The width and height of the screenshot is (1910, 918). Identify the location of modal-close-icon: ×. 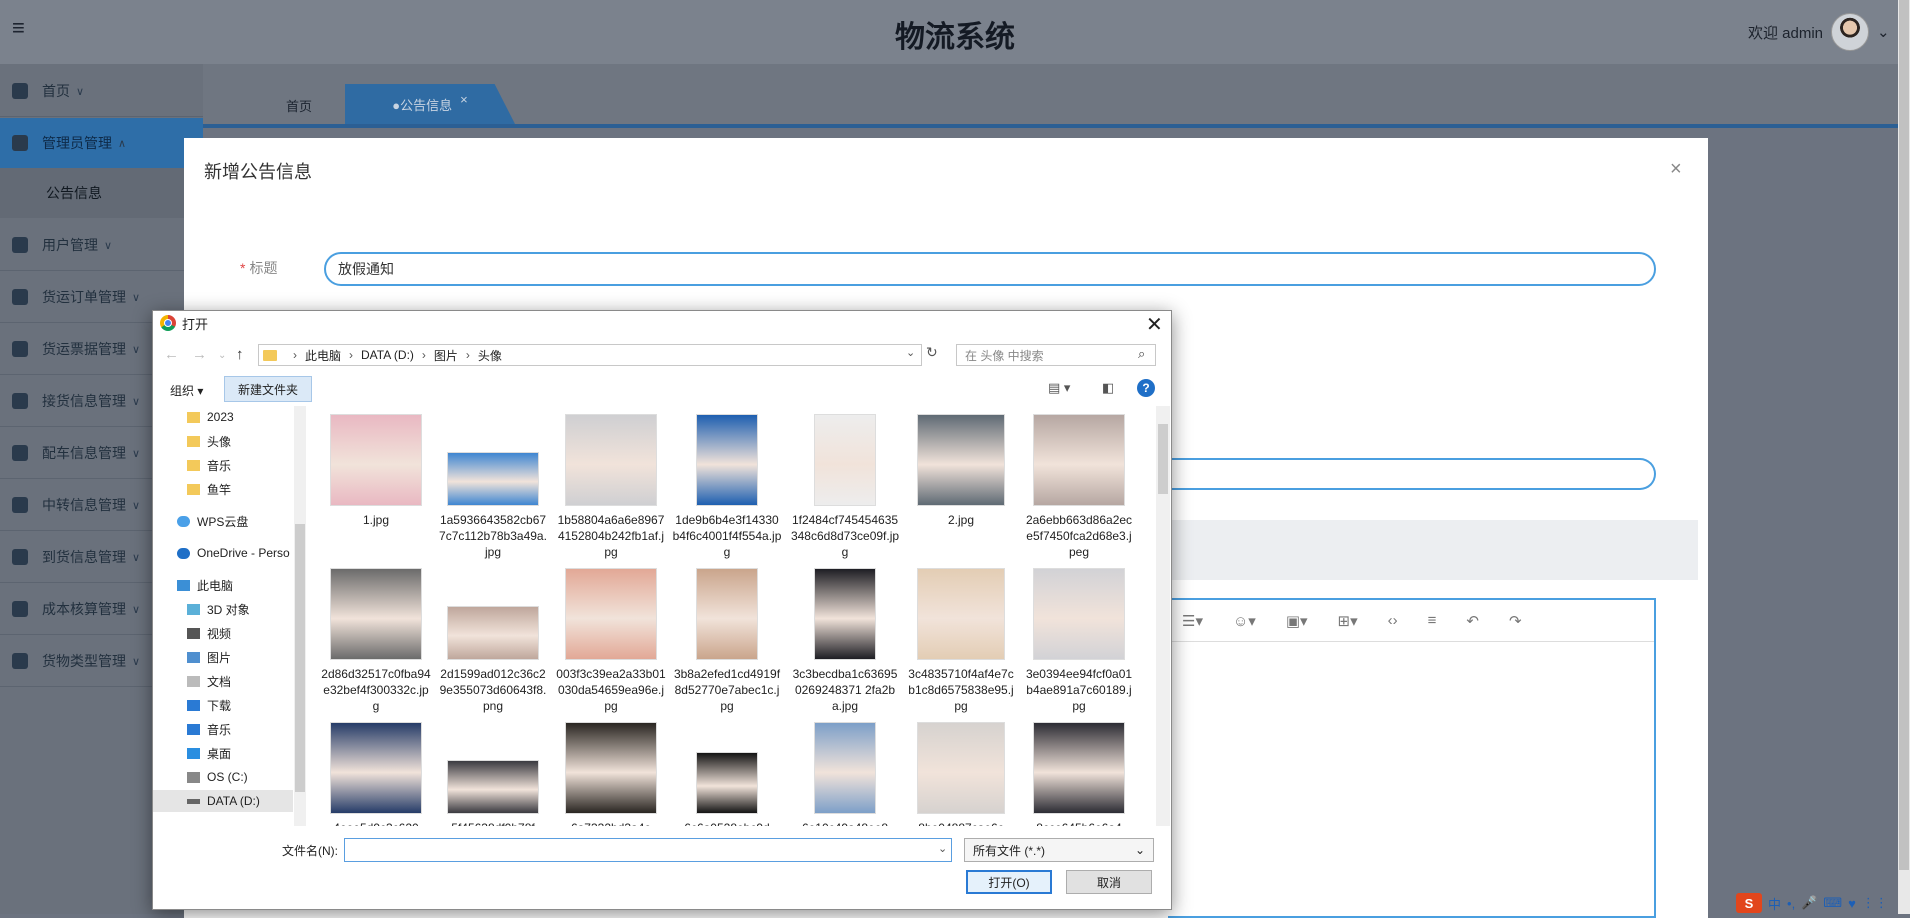
(1676, 169).